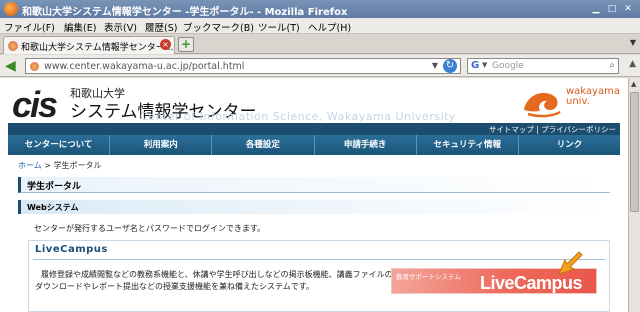 This screenshot has height=312, width=640. I want to click on menu-tools: ツール(T), so click(279, 27).